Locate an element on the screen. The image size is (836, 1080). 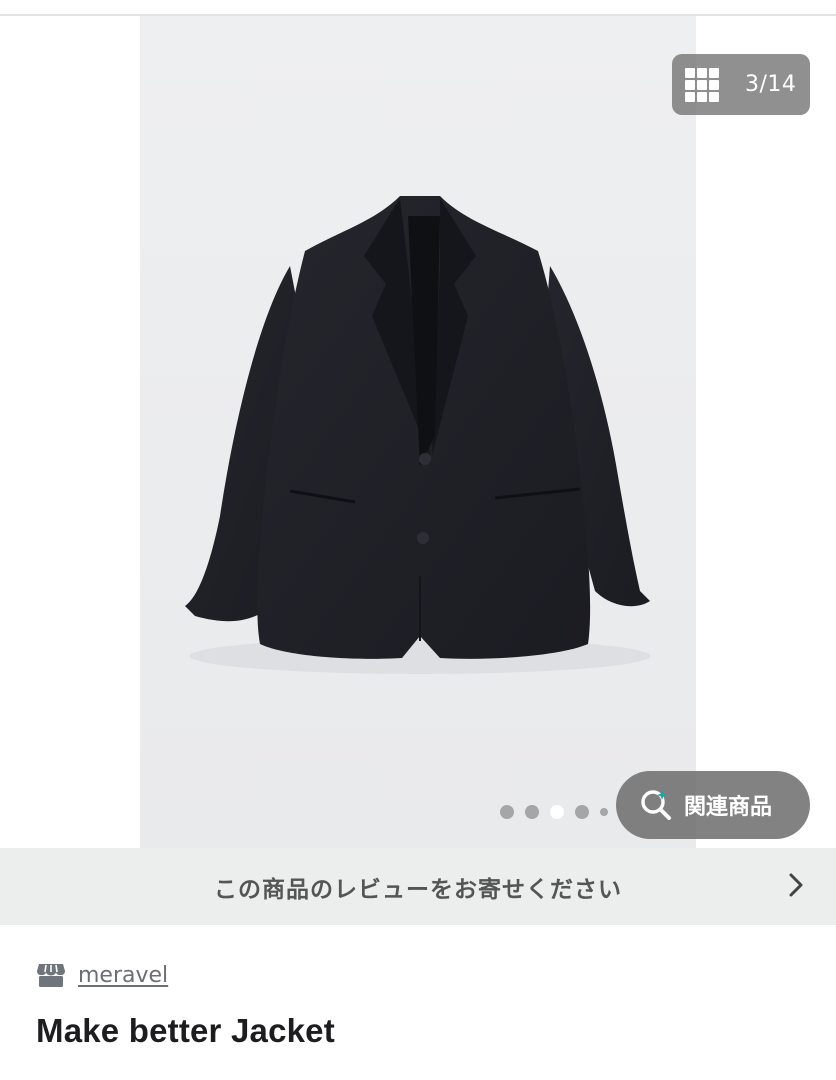
pagination-dot-active is located at coordinates (557, 812).